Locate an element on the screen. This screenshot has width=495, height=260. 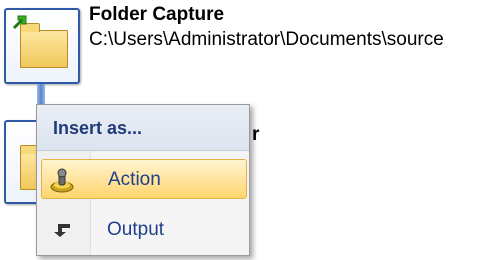
menu-item-output: Output is located at coordinates (144, 230).